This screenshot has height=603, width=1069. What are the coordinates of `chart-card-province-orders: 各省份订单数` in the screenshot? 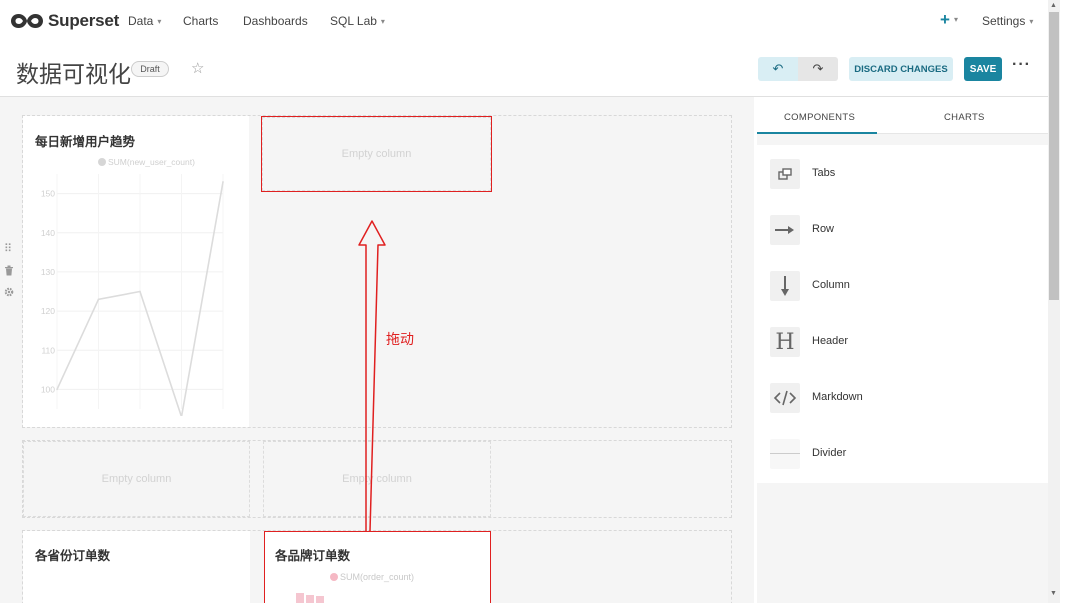 It's located at (136, 567).